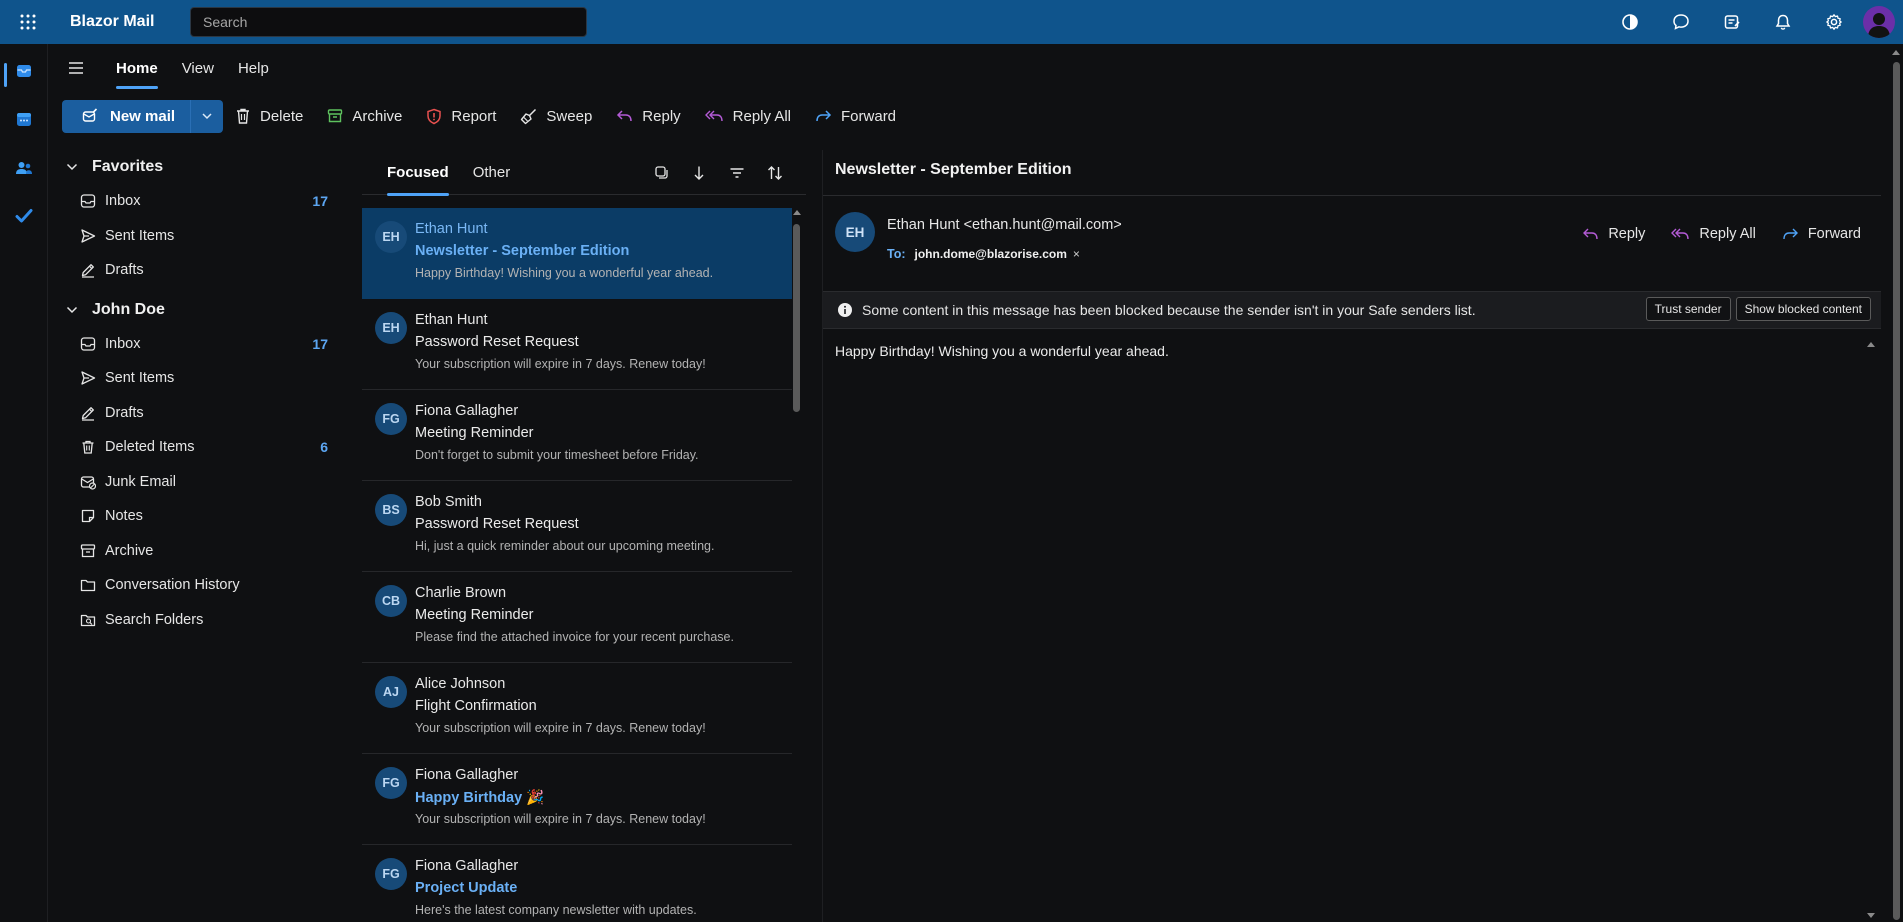 This screenshot has height=922, width=1903. Describe the element at coordinates (492, 172) in the screenshot. I see `tab-other: Other` at that location.